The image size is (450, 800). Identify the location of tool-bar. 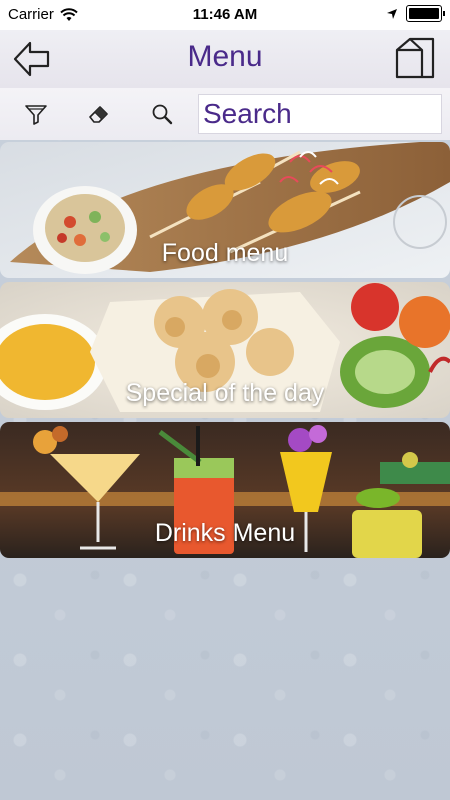
(225, 114).